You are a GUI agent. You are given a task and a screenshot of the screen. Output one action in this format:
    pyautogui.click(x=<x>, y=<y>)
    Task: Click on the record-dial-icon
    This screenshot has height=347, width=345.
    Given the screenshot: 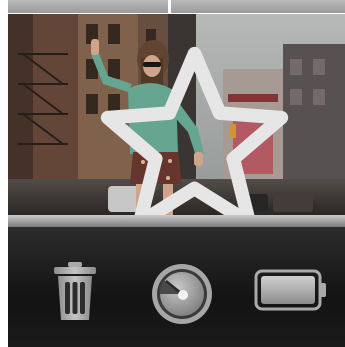 What is the action you would take?
    pyautogui.click(x=182, y=294)
    